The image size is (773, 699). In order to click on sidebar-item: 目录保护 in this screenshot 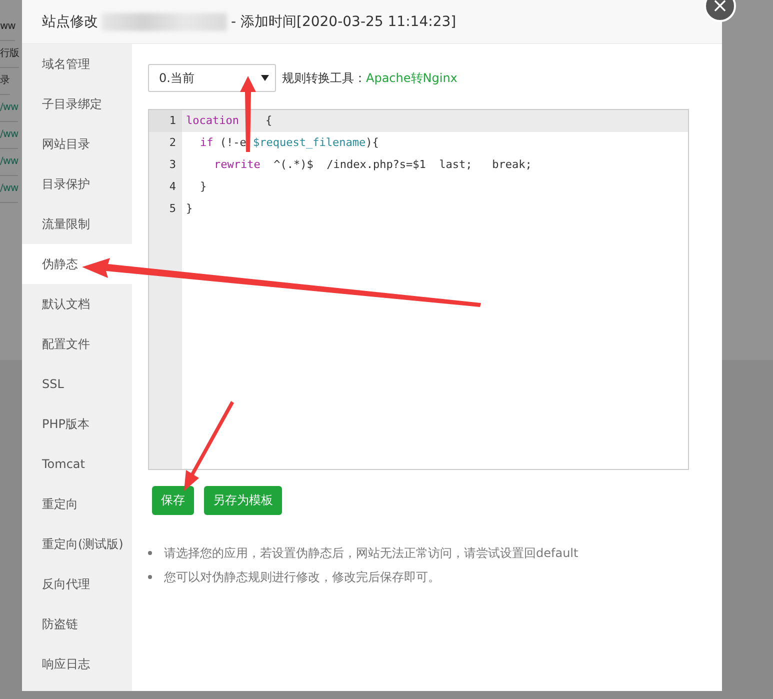, I will do `click(77, 184)`.